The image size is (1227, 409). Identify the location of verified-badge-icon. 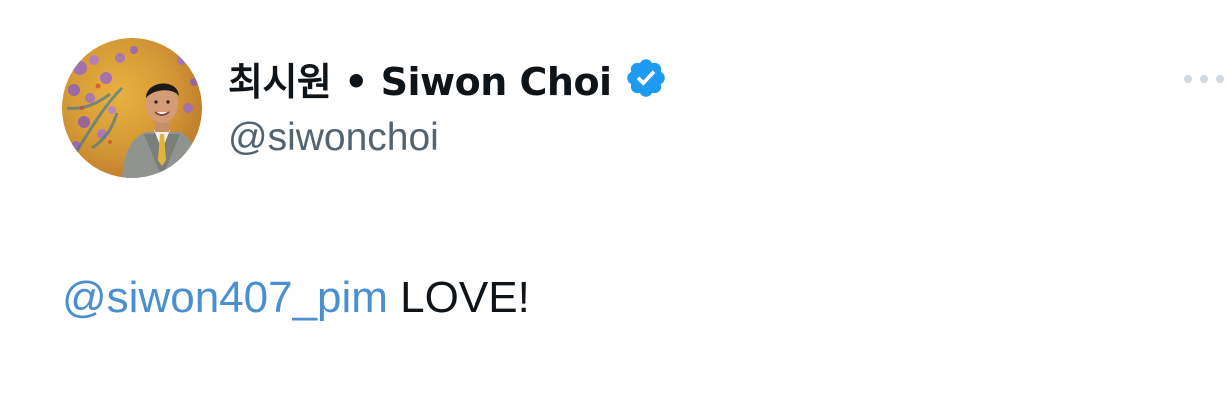
(646, 78).